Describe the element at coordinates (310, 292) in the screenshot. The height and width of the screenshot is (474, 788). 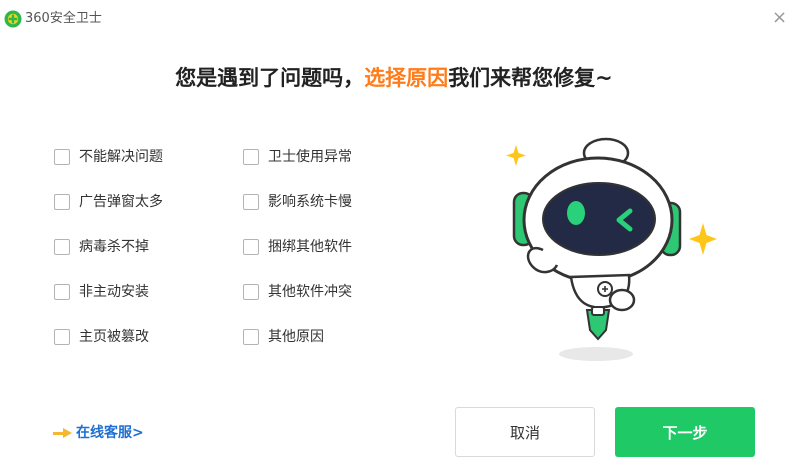
I see `option-label: 其他软件冲突` at that location.